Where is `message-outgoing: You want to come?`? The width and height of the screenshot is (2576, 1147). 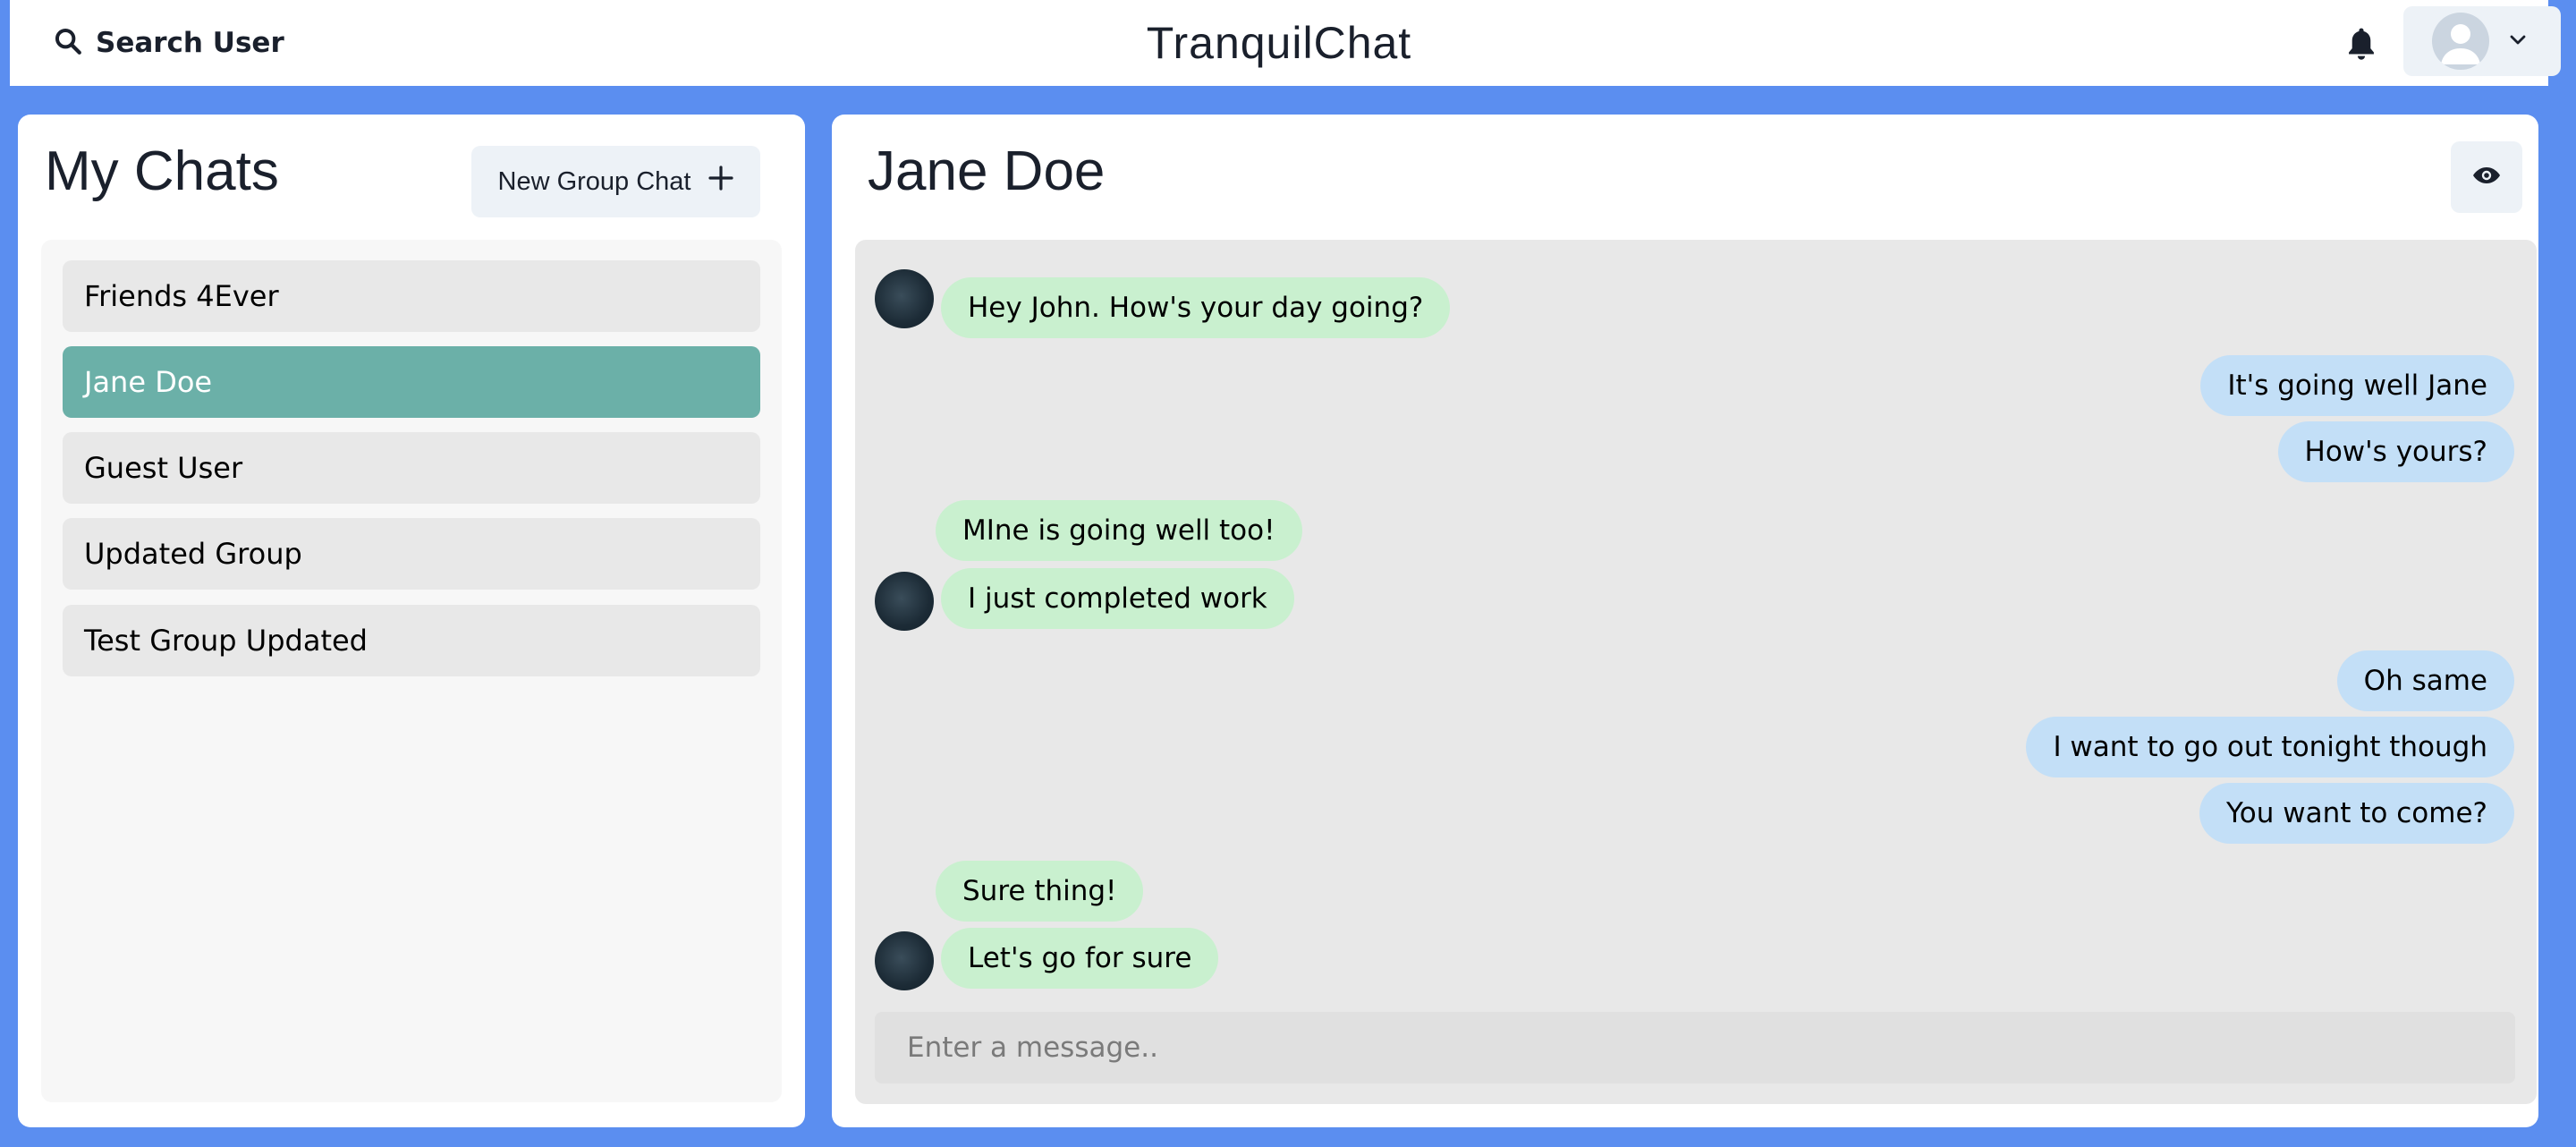 message-outgoing: You want to come? is located at coordinates (2356, 814).